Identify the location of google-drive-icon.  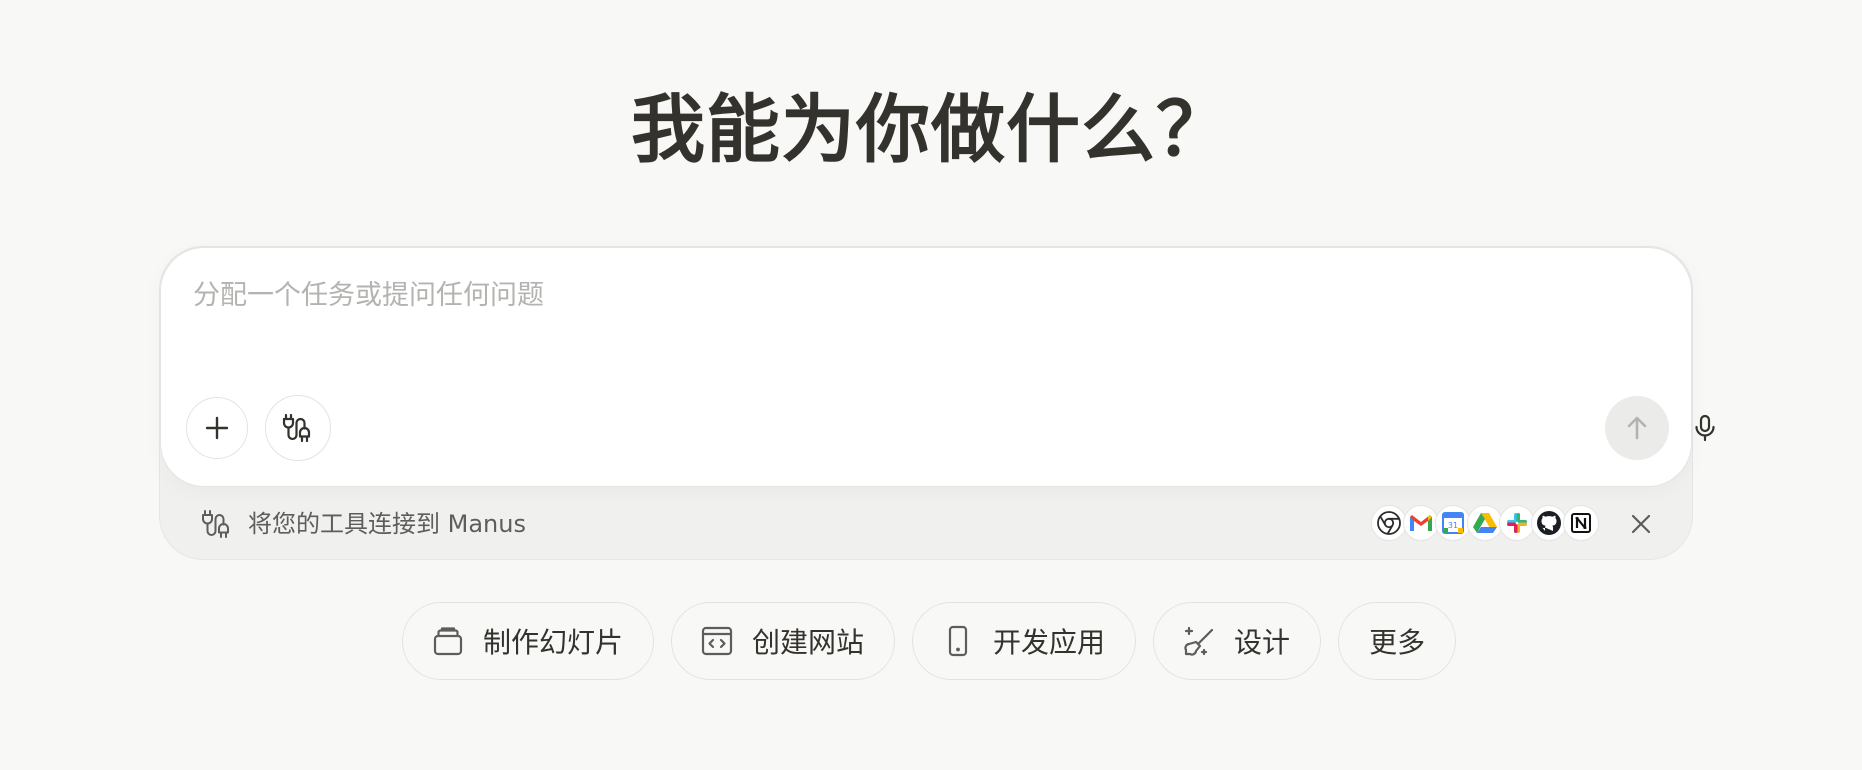
(1485, 523).